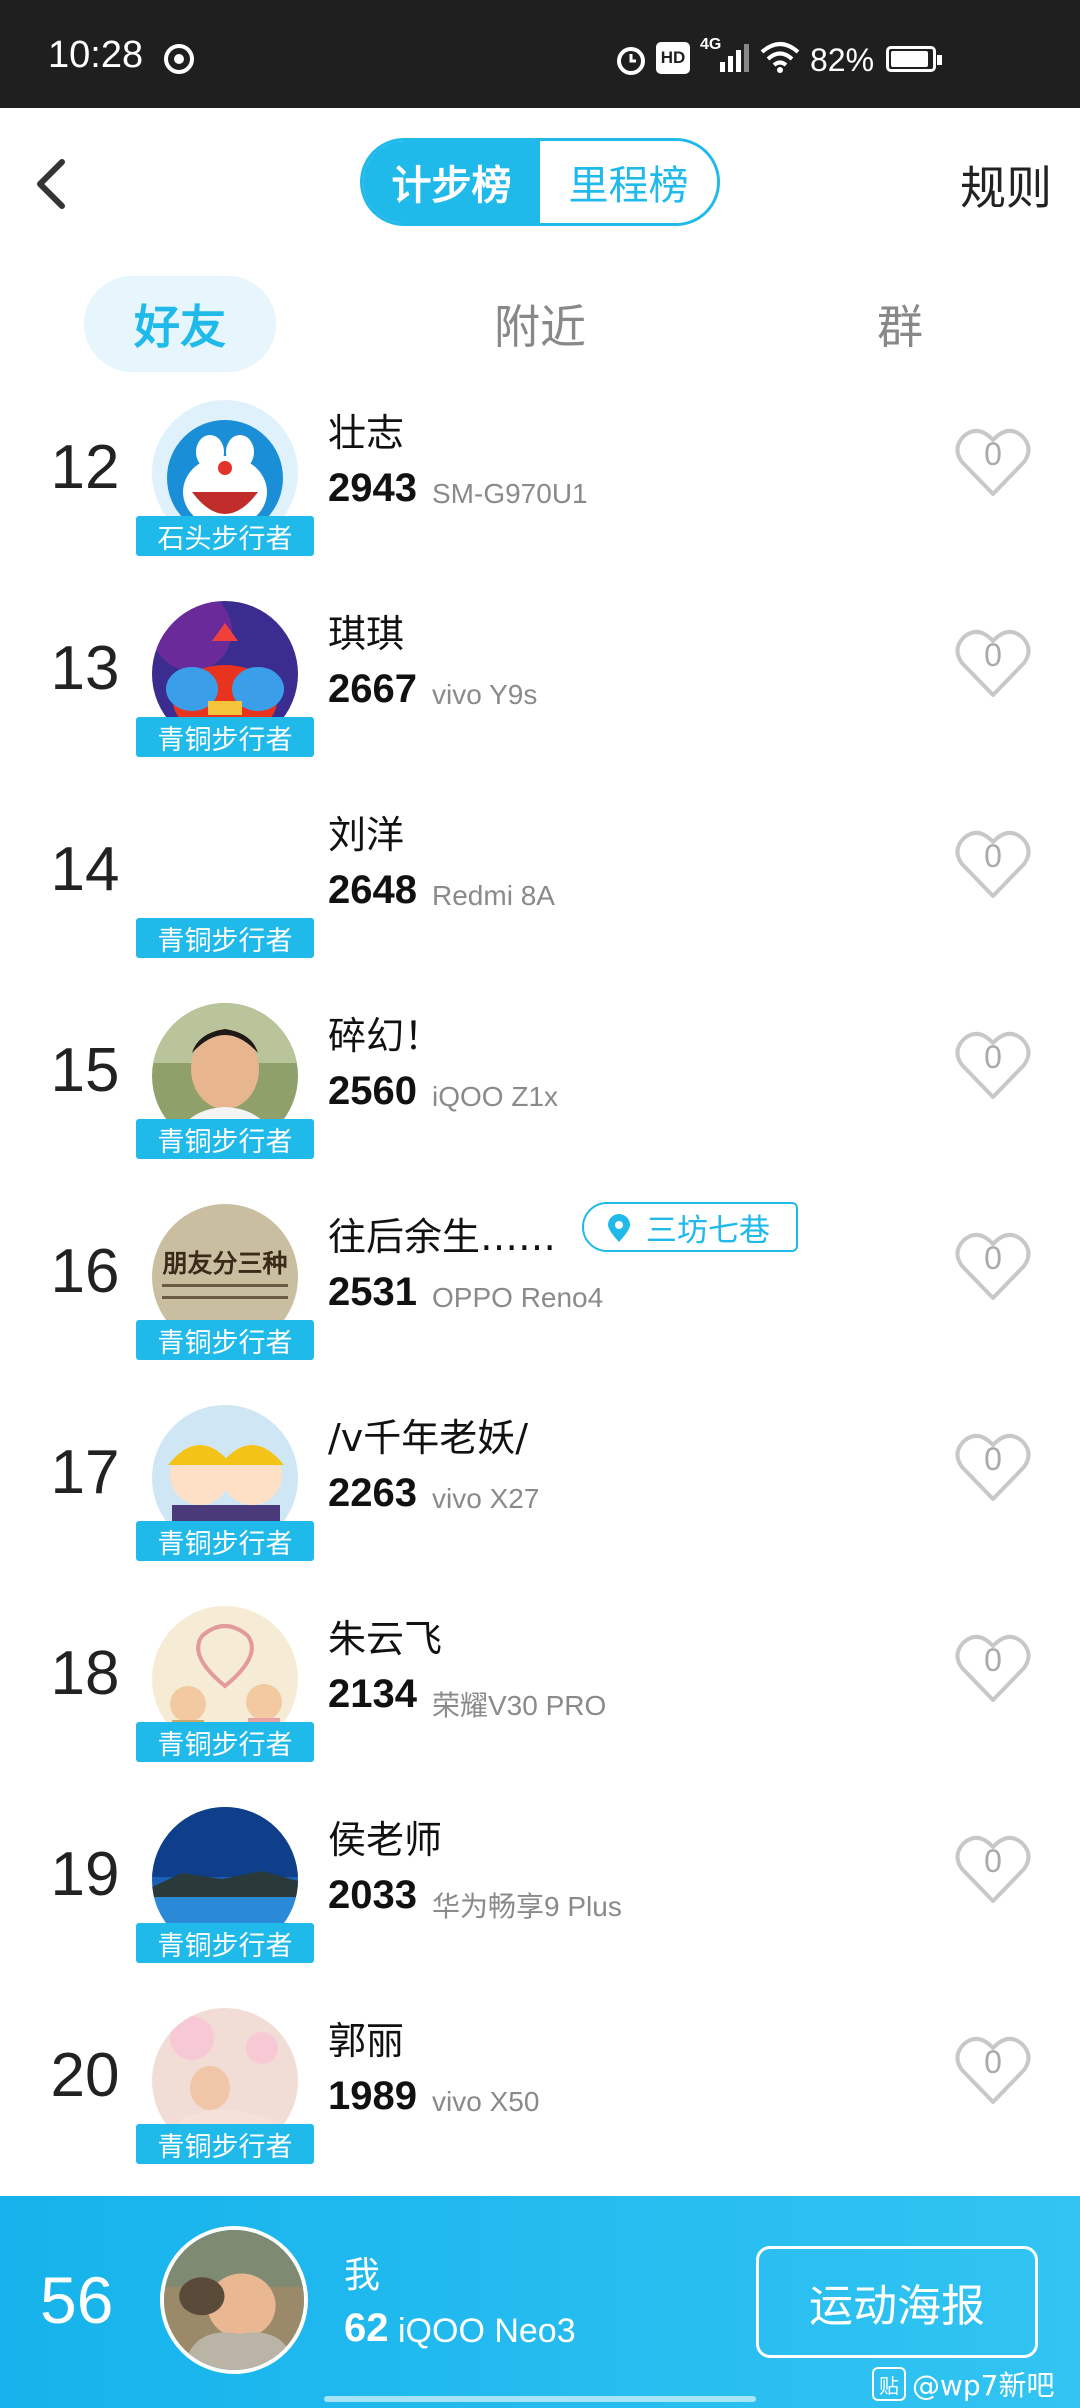  Describe the element at coordinates (85, 1271) in the screenshot. I see `rank-number: 16` at that location.